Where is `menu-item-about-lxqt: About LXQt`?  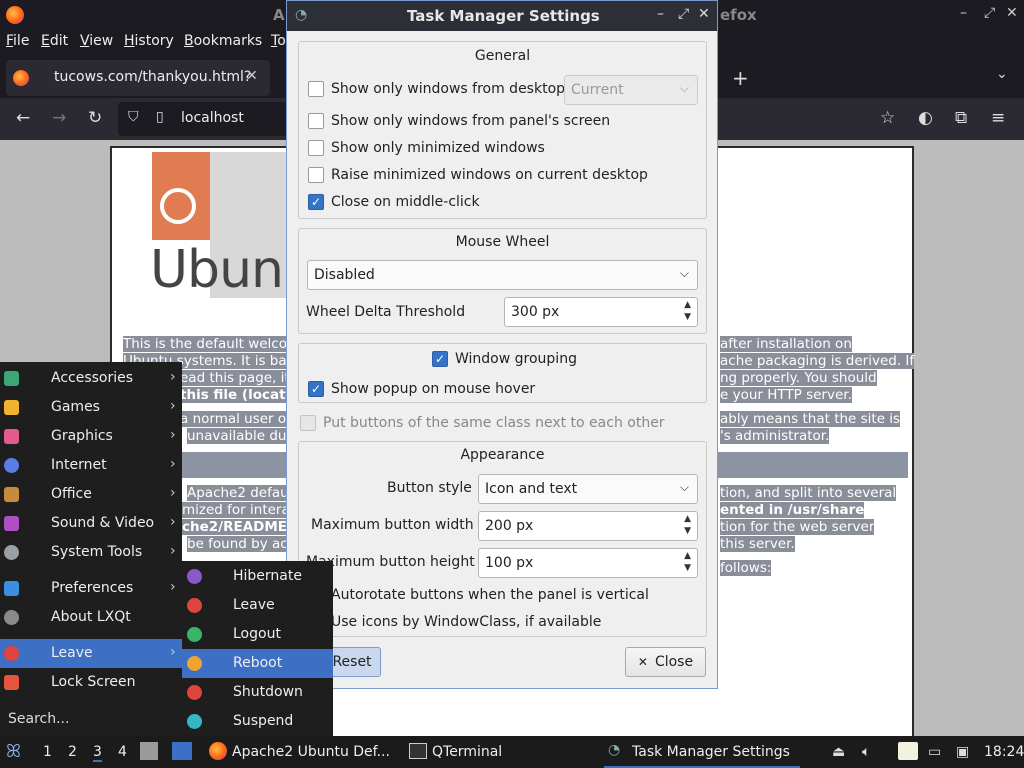
menu-item-about-lxqt: About LXQt is located at coordinates (91, 617).